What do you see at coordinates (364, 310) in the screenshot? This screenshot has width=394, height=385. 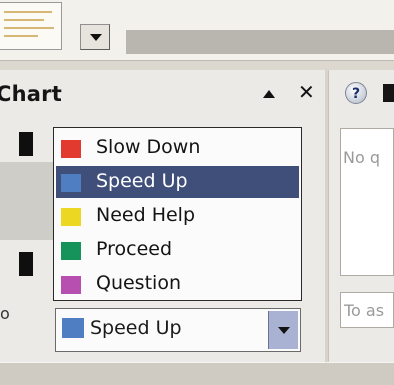 I see `question-input-placeholder: To as` at bounding box center [364, 310].